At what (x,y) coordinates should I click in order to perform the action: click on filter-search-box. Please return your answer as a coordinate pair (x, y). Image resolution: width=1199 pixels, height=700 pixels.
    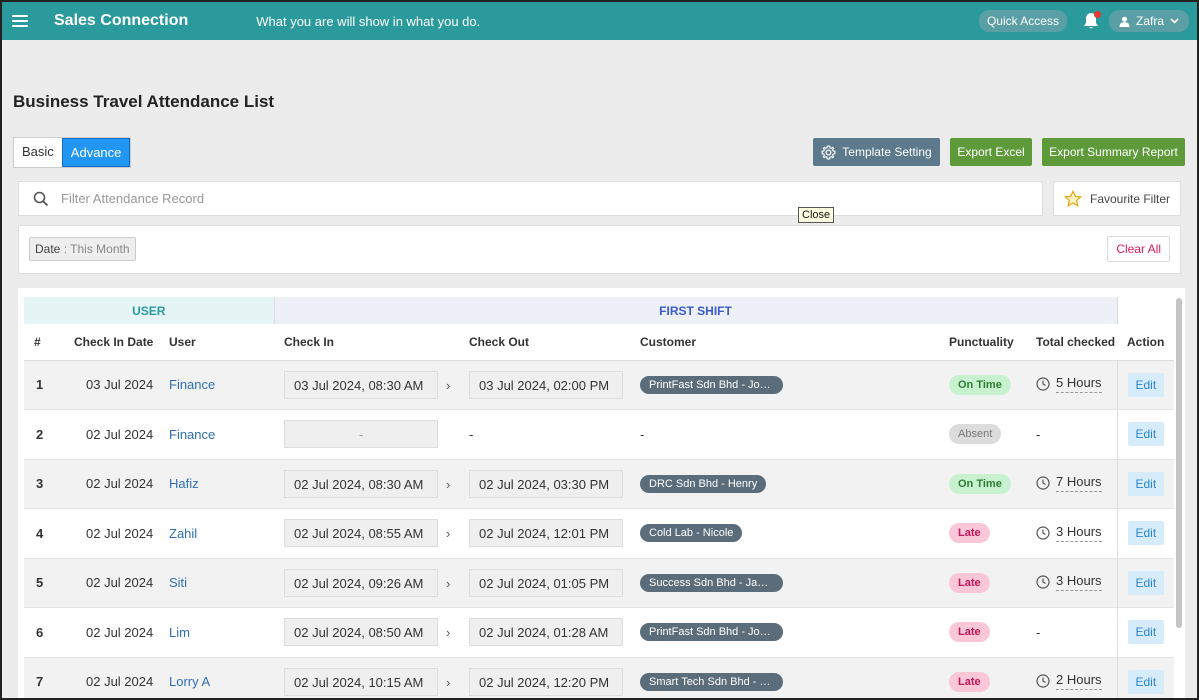
    Looking at the image, I should click on (530, 198).